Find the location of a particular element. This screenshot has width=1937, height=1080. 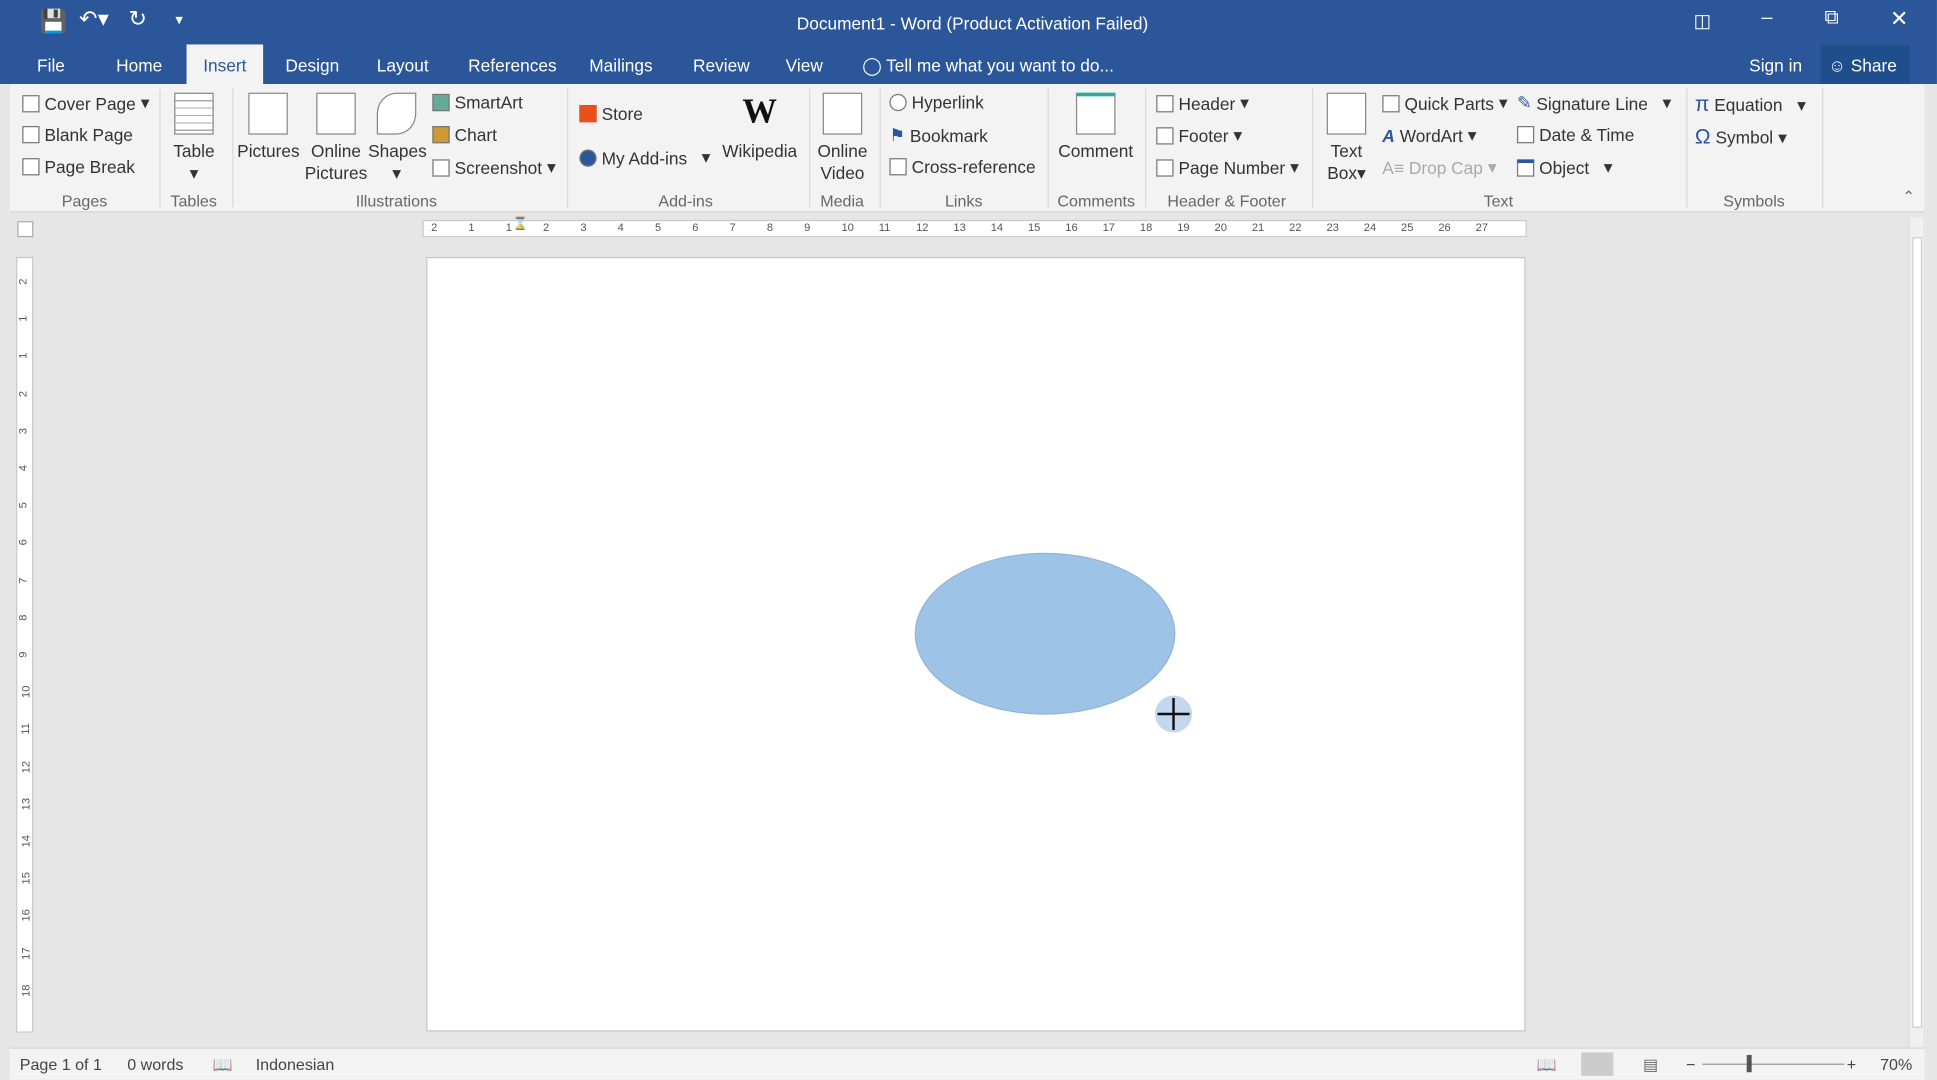

wikipedia-button: W Wikipedia is located at coordinates (760, 127).